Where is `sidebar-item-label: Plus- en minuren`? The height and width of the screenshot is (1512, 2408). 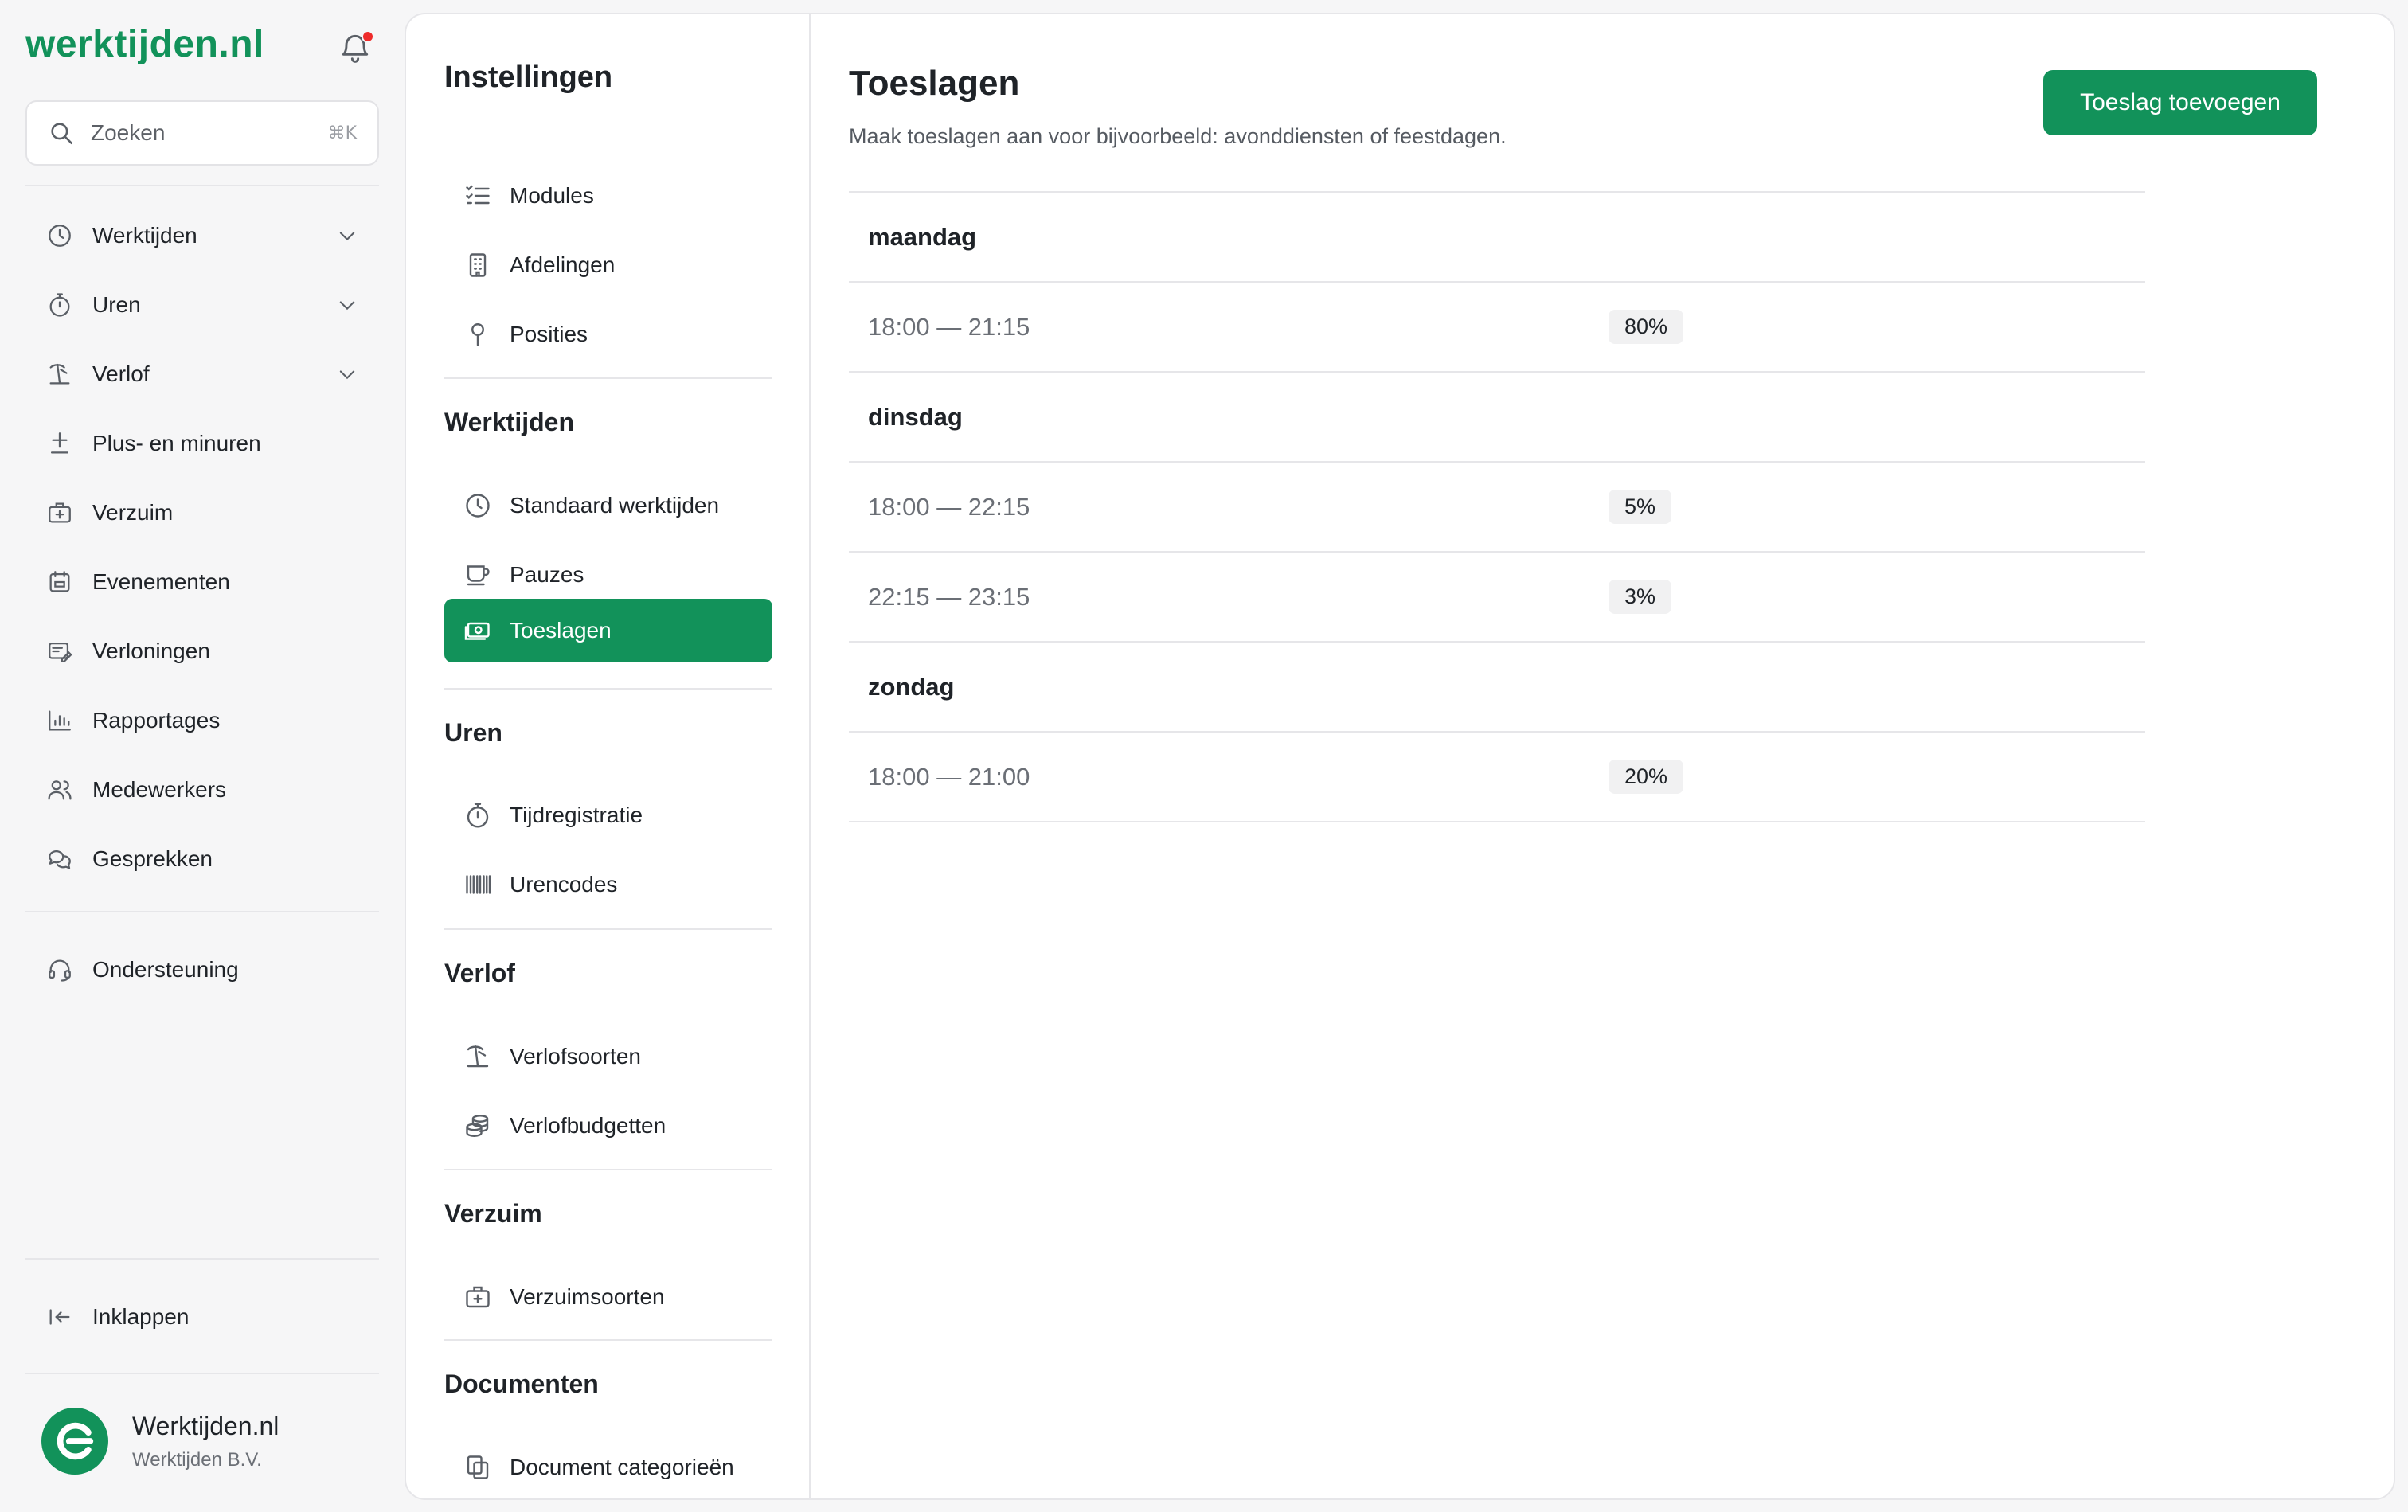 sidebar-item-label: Plus- en minuren is located at coordinates (176, 442).